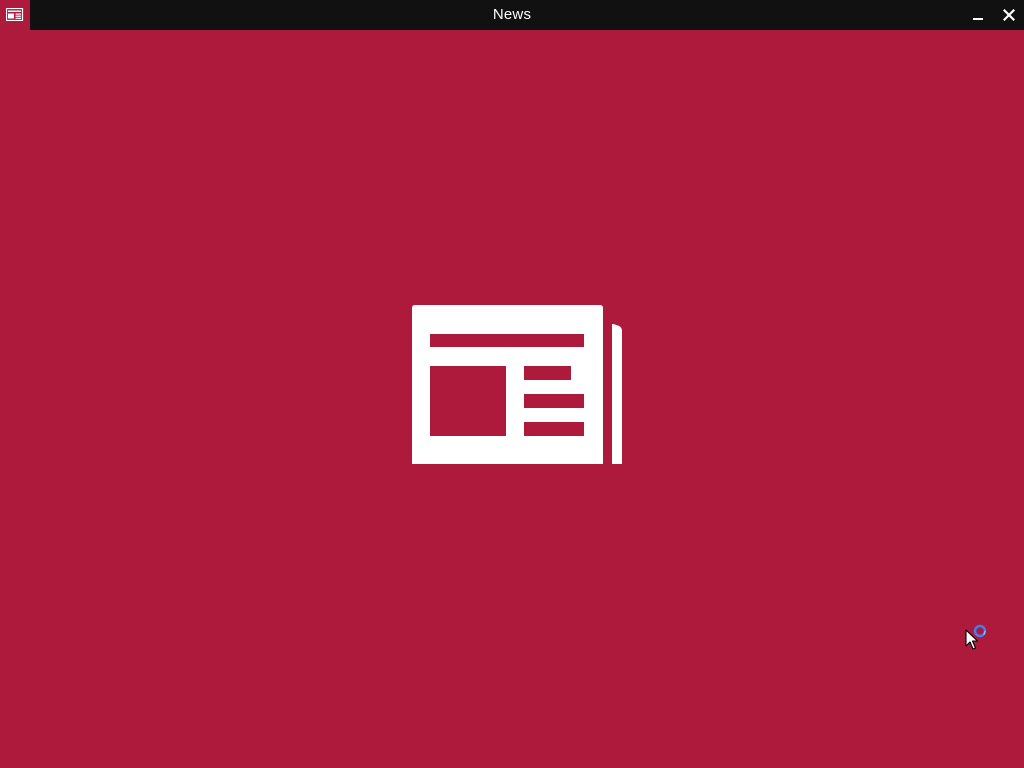  What do you see at coordinates (978, 15) in the screenshot?
I see `minimize-button` at bounding box center [978, 15].